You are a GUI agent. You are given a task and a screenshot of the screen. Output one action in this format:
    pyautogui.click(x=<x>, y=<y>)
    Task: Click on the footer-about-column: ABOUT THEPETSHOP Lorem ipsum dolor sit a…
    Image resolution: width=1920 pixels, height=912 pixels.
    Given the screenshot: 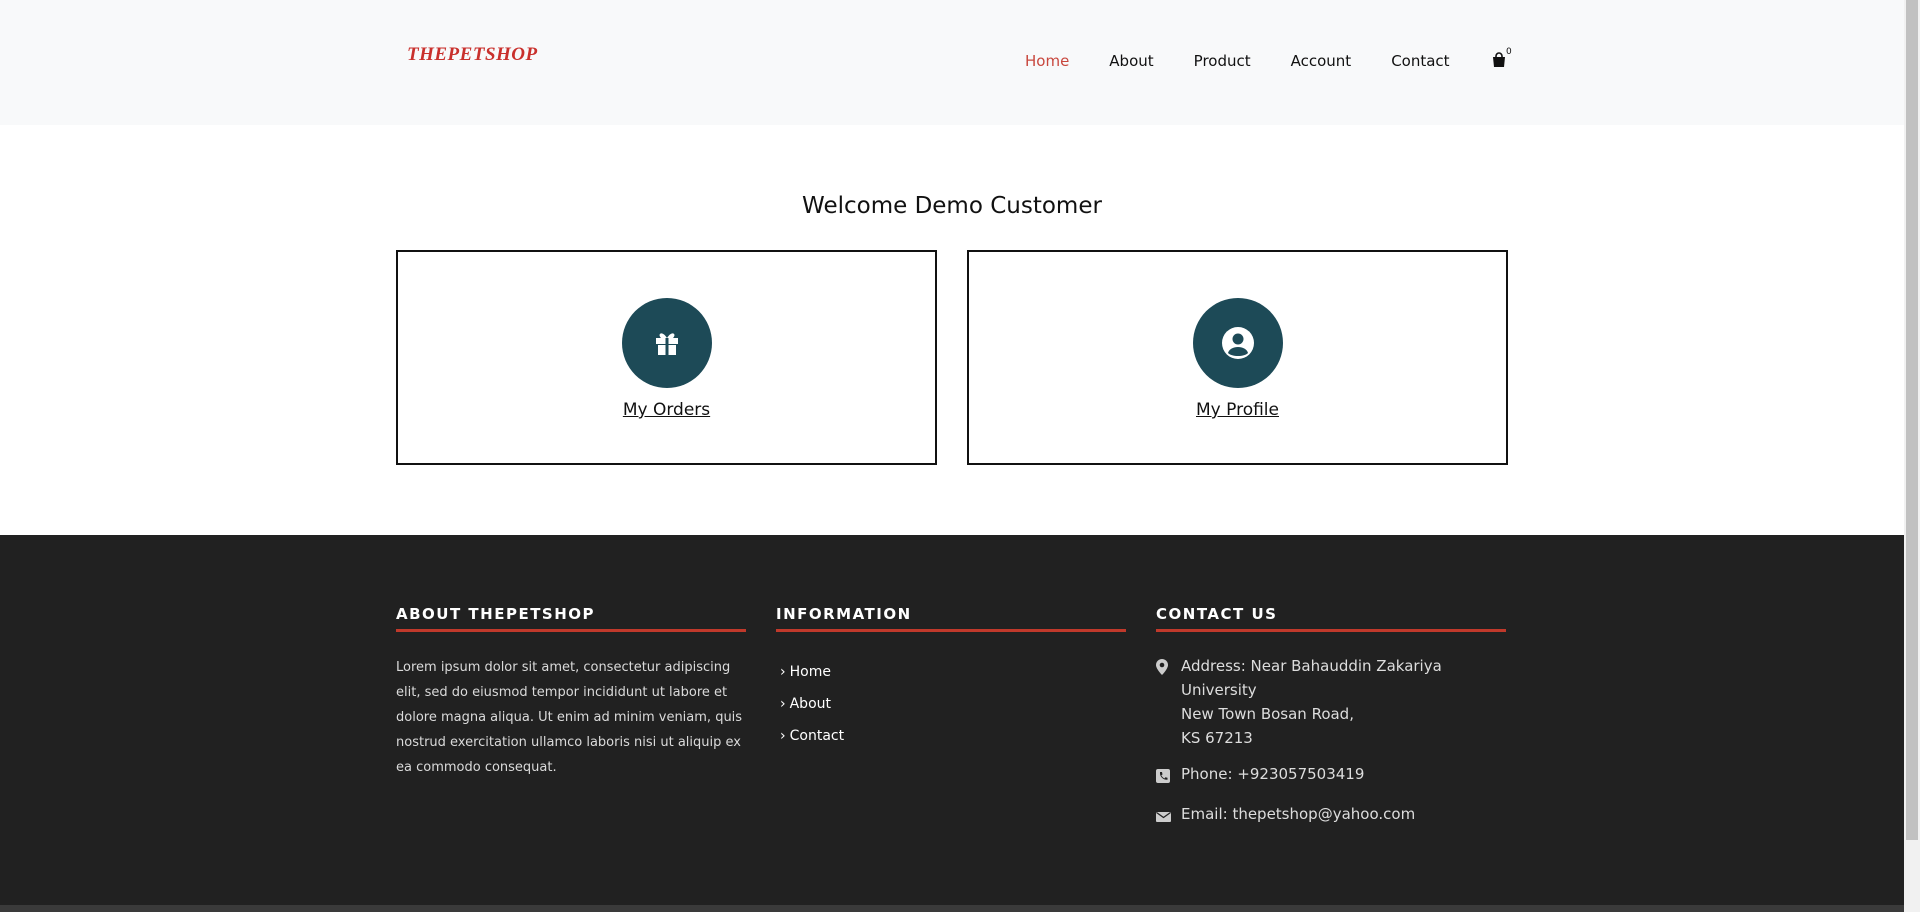 What is the action you would take?
    pyautogui.click(x=571, y=692)
    